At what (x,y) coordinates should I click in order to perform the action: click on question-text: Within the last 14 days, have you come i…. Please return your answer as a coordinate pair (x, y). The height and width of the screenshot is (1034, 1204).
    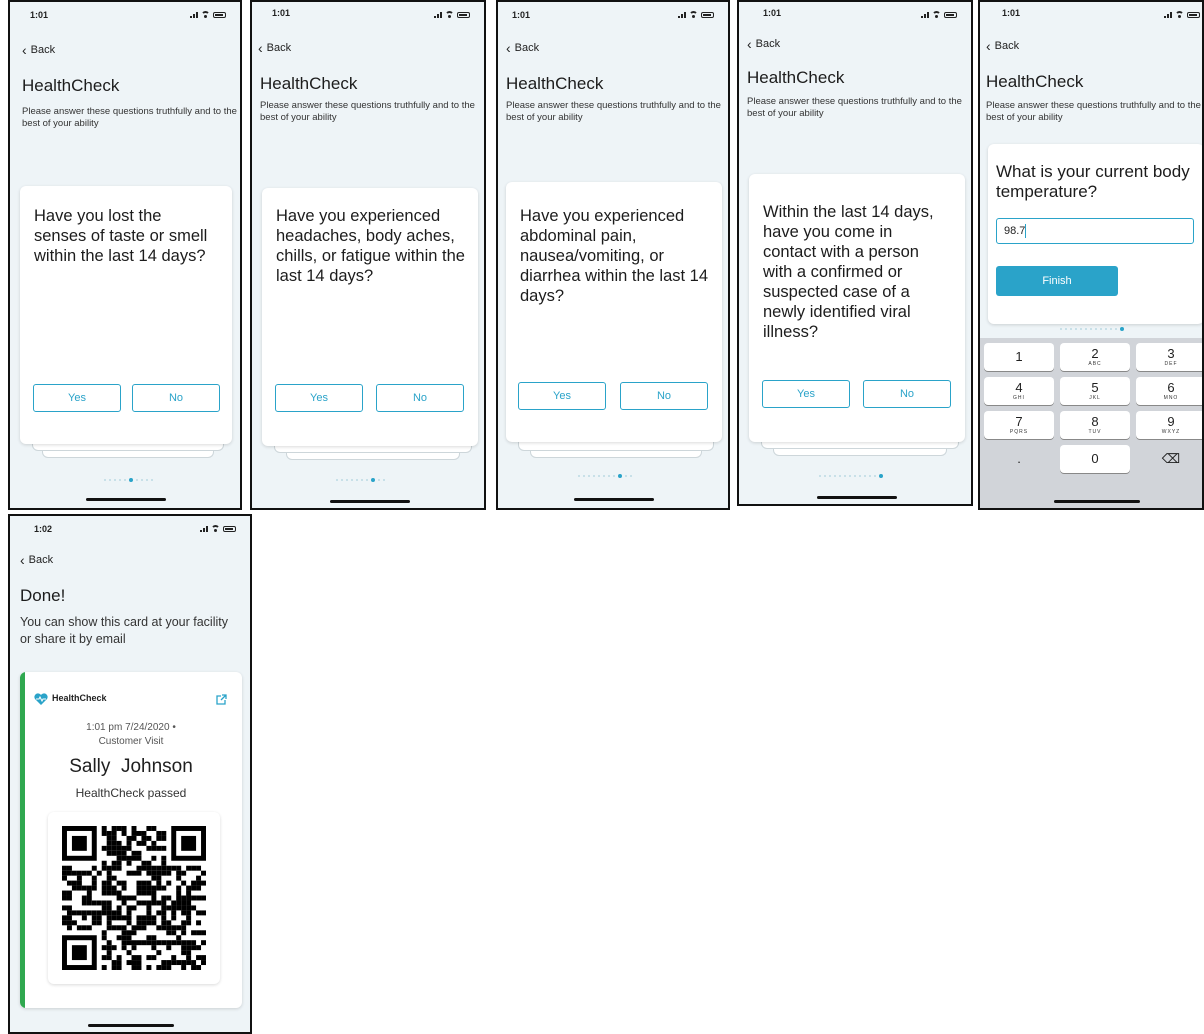
    Looking at the image, I should click on (848, 272).